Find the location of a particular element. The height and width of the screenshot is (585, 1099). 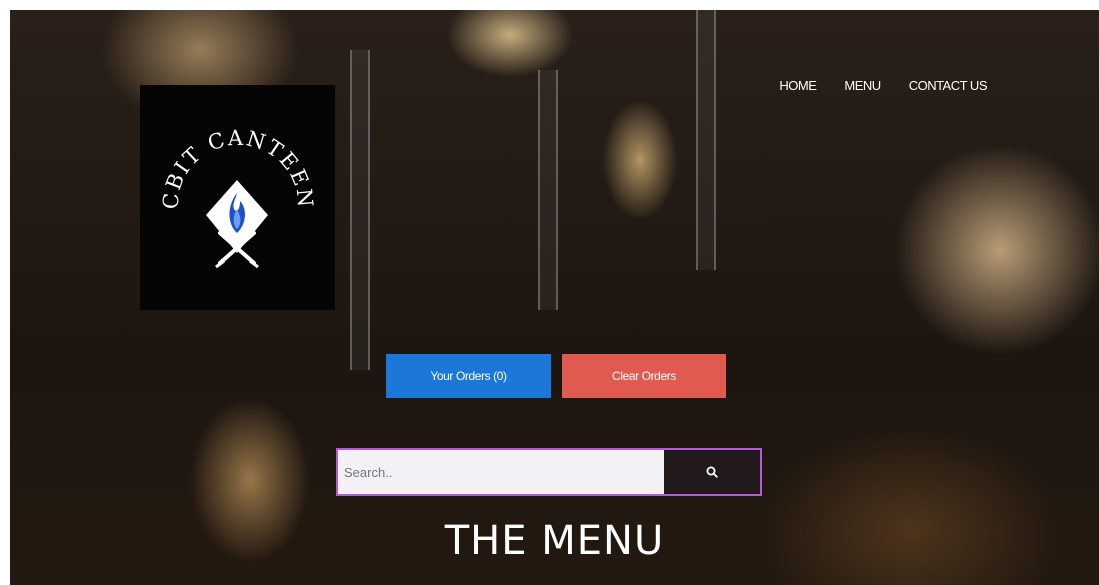

nav-contact-link: CONTACT US is located at coordinates (948, 85).